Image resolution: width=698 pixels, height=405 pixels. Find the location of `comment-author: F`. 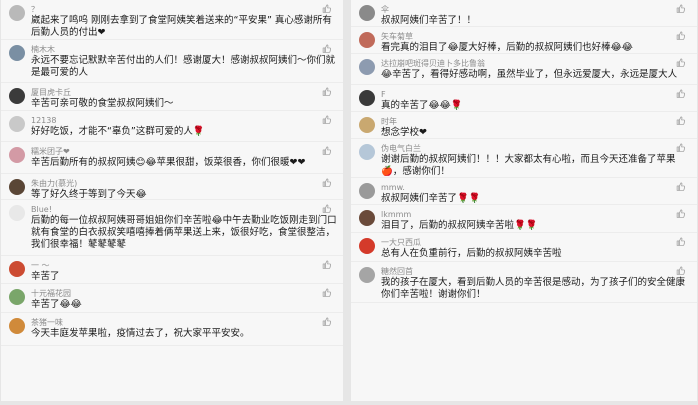

comment-author: F is located at coordinates (536, 94).